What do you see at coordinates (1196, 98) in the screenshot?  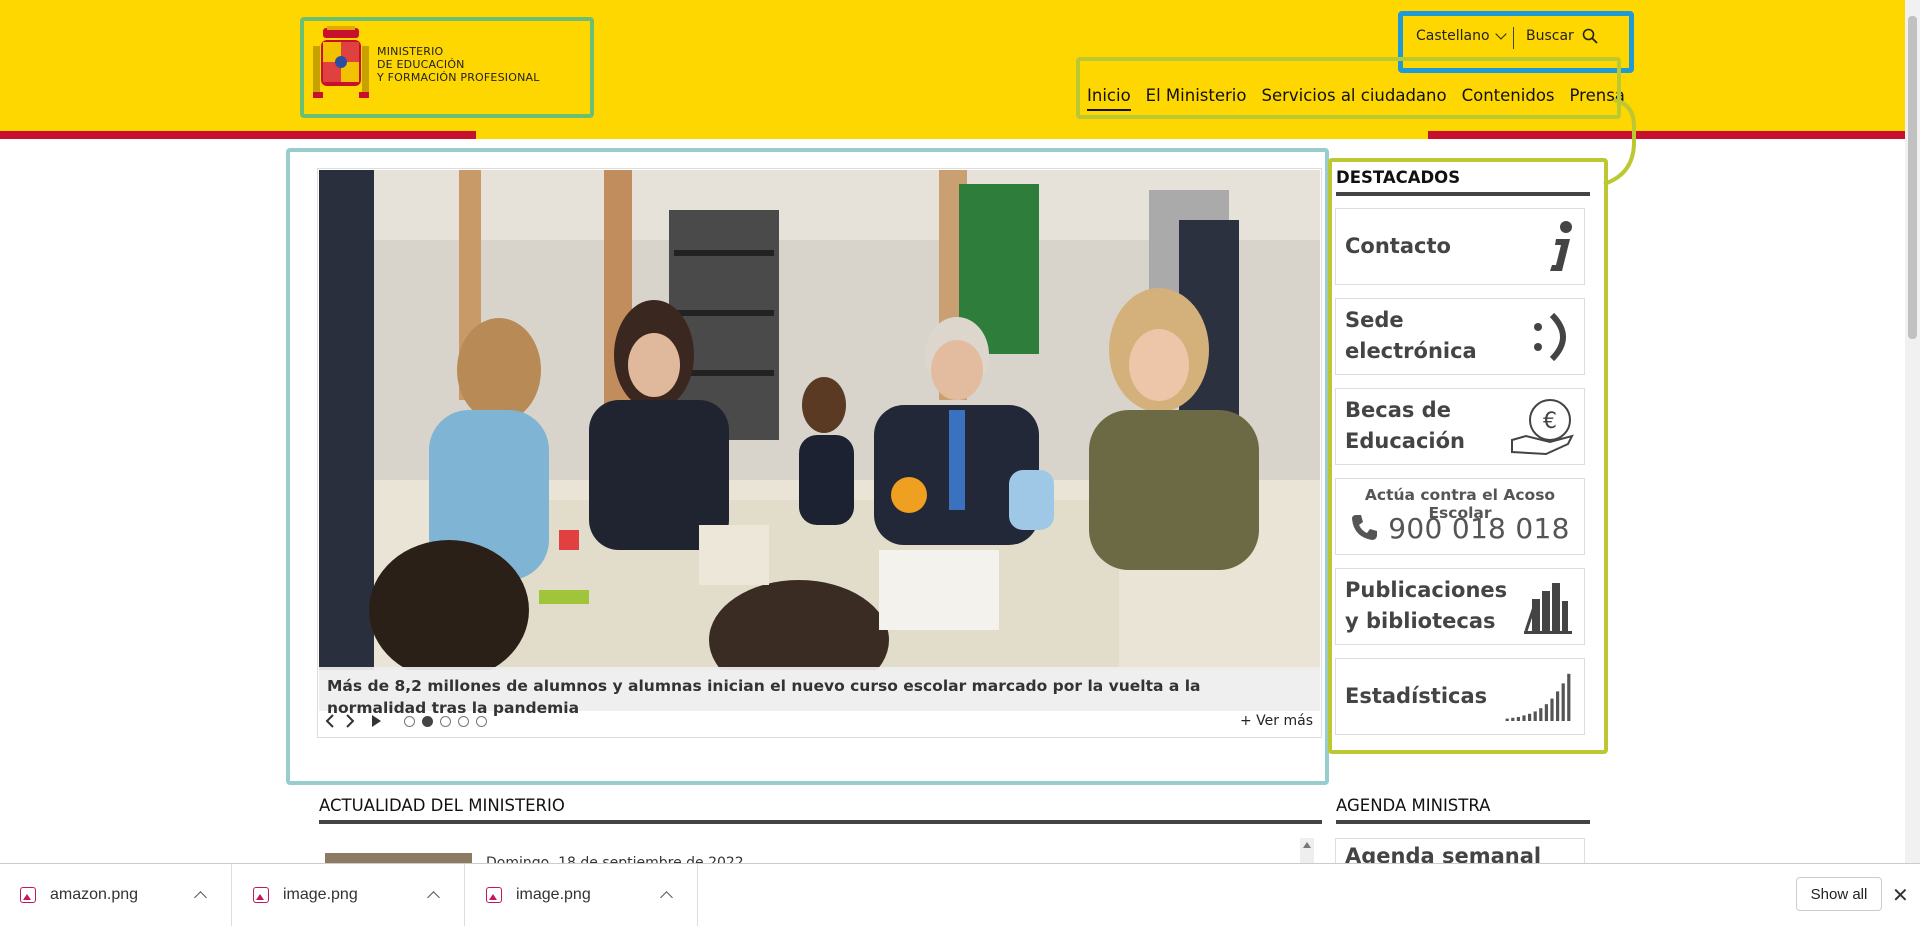 I see `nav-el-ministerio: El Ministerio` at bounding box center [1196, 98].